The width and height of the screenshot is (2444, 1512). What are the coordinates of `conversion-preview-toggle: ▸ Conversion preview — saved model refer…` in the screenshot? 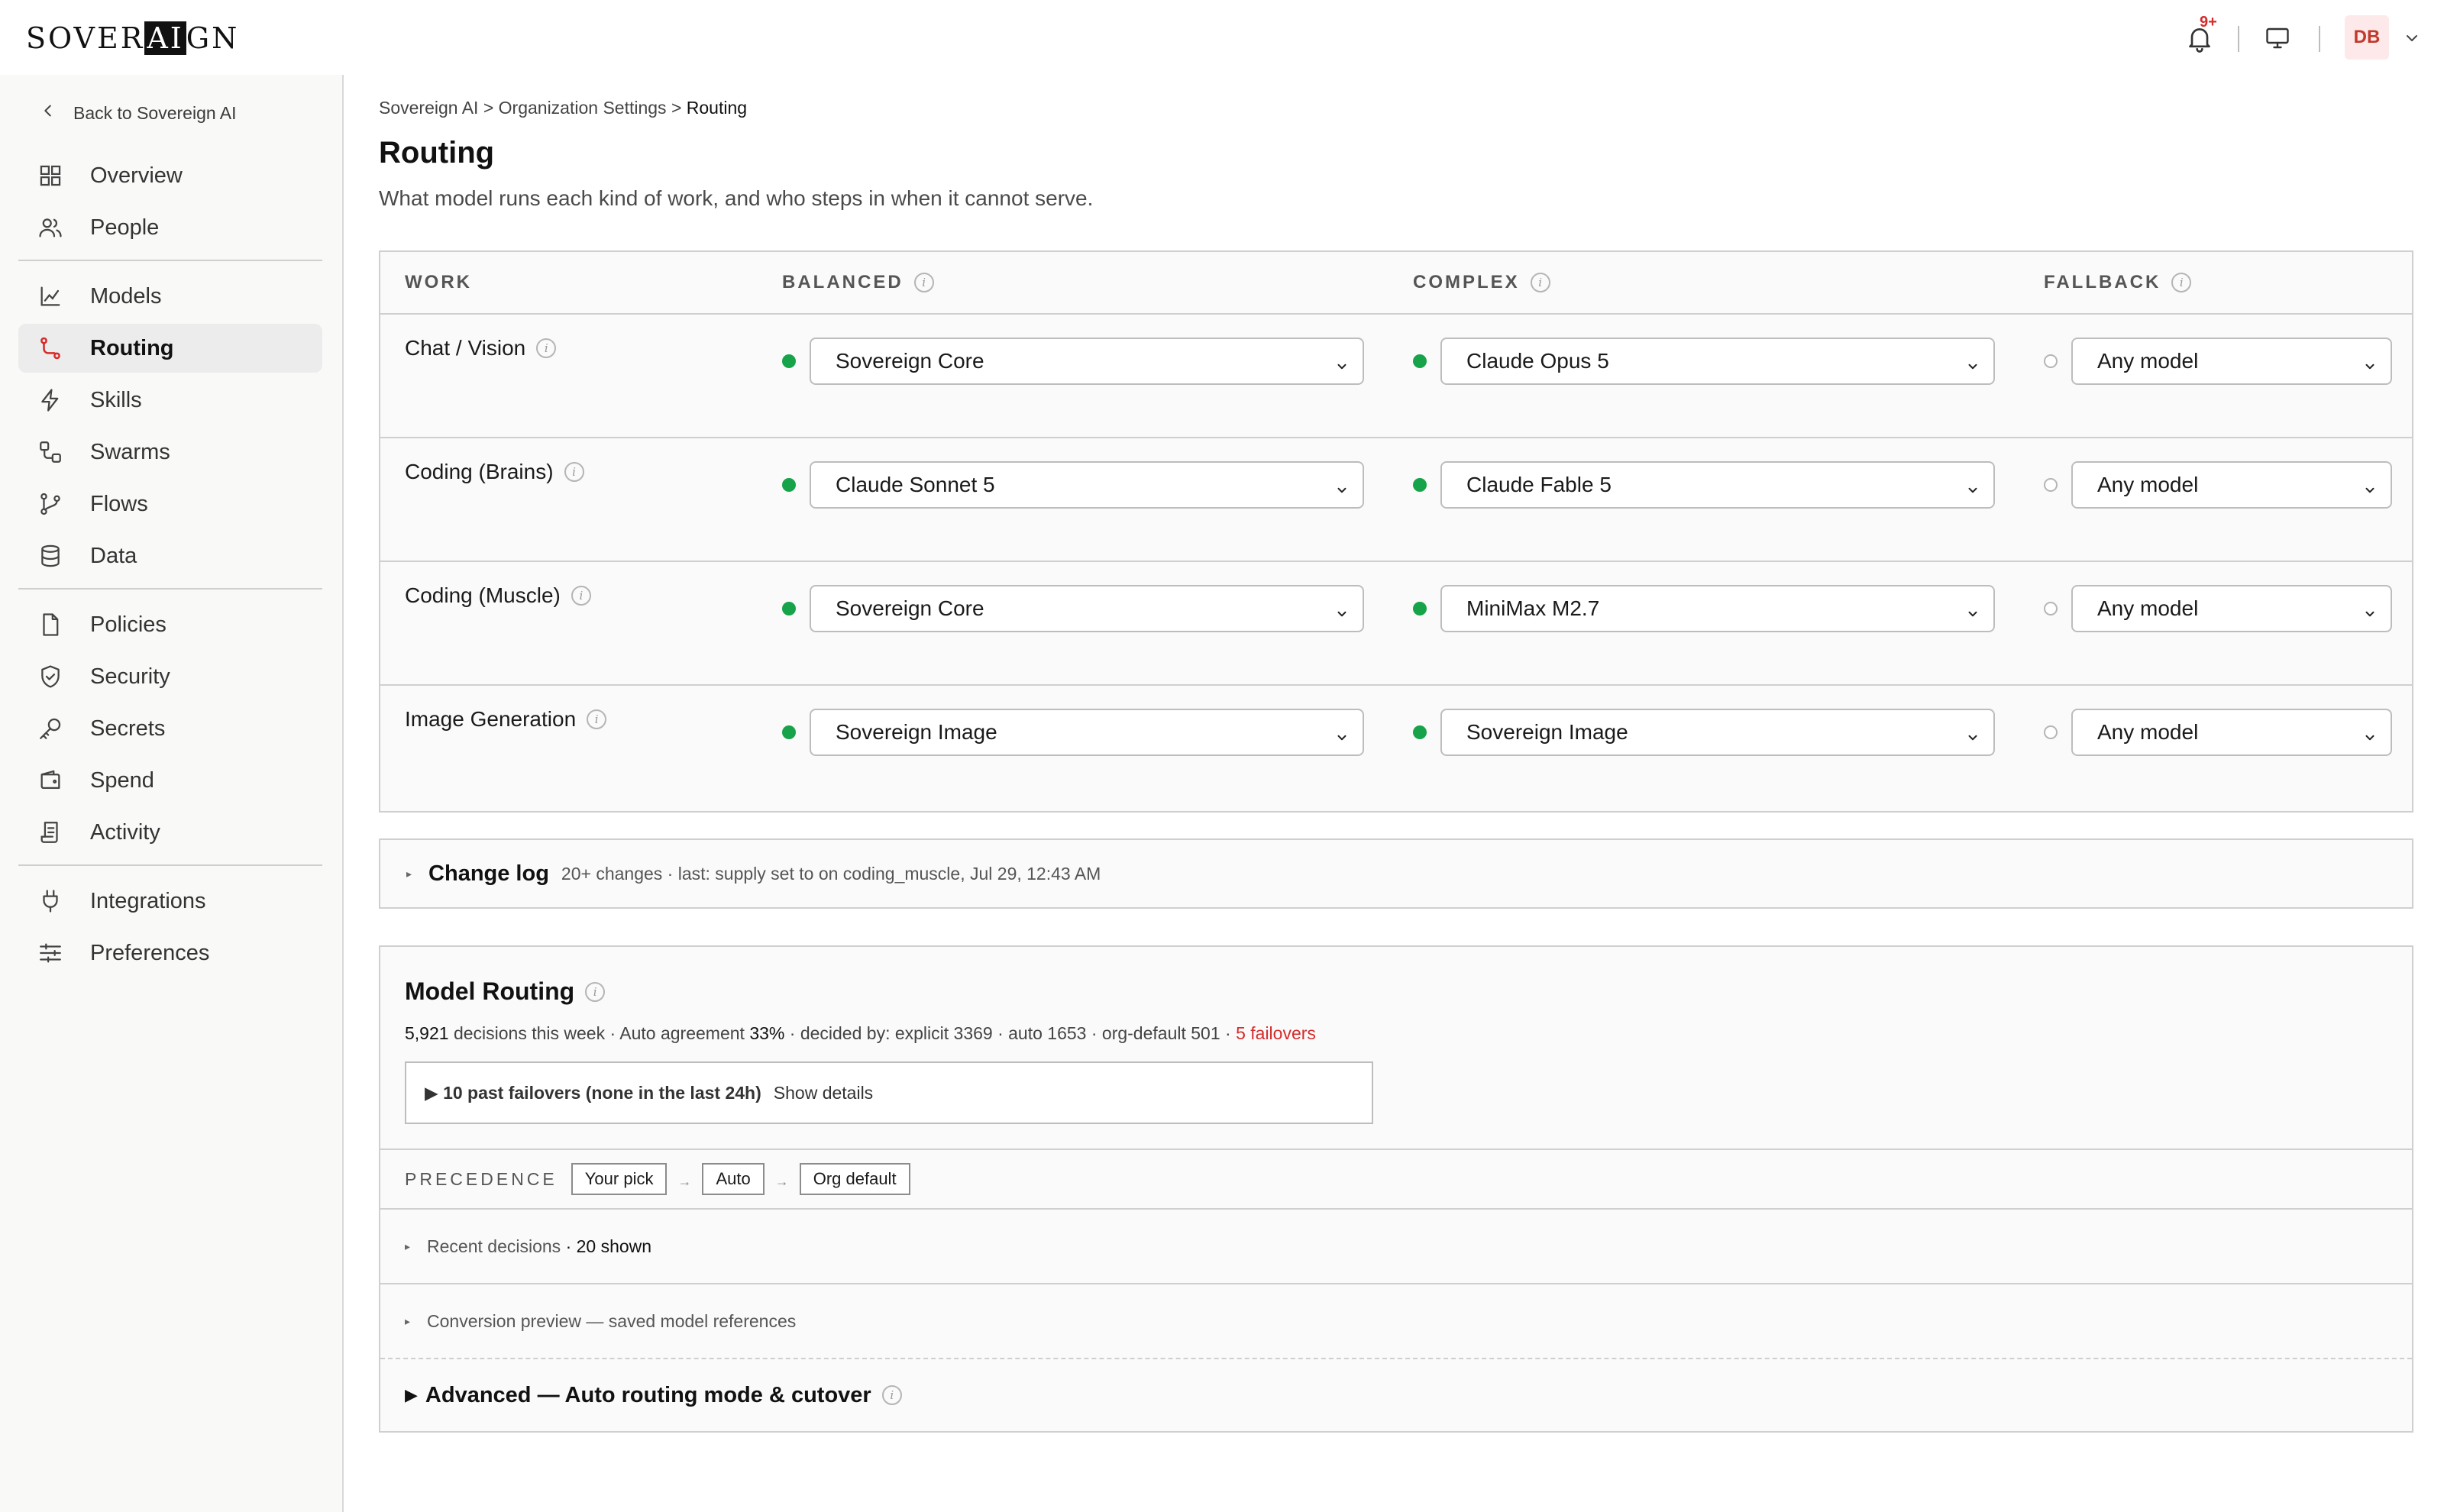 It's located at (1396, 1321).